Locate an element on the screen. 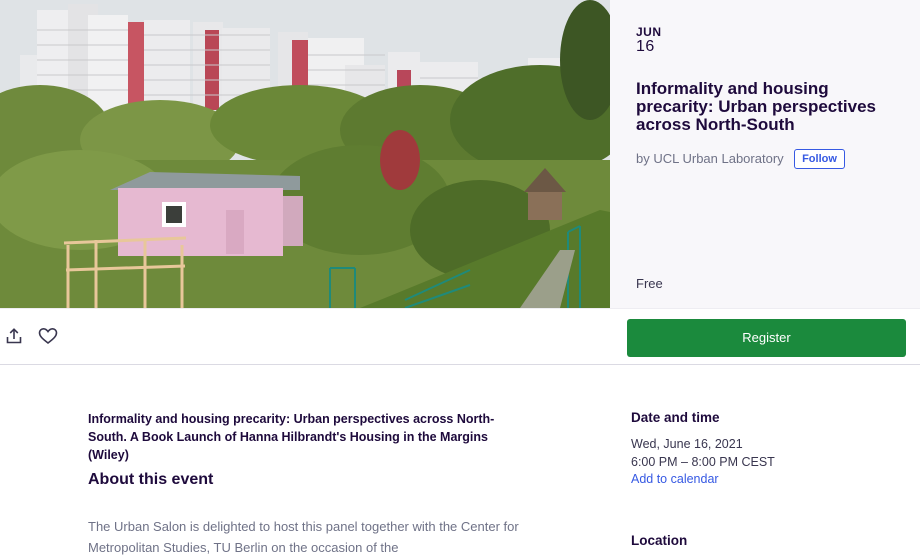  add-to-calendar-link: Add to calendar is located at coordinates (675, 479).